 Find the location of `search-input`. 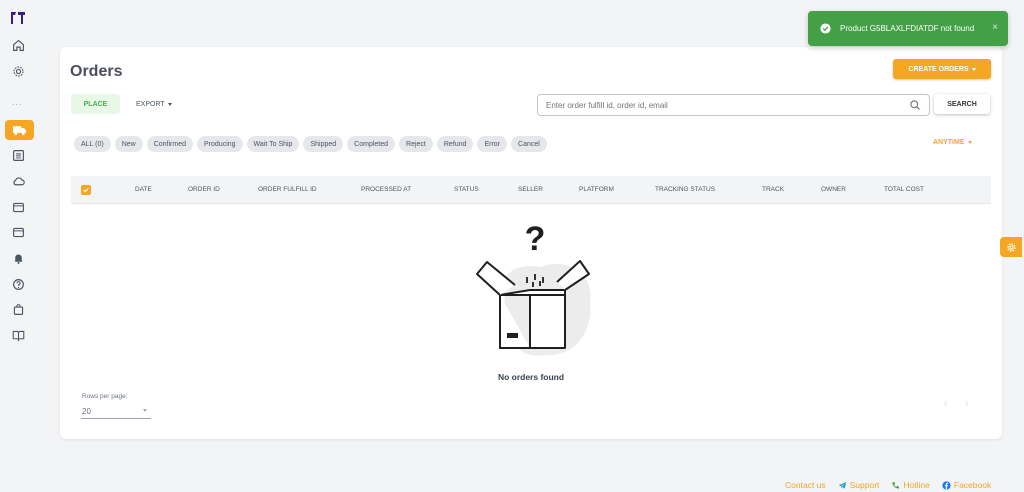

search-input is located at coordinates (726, 105).